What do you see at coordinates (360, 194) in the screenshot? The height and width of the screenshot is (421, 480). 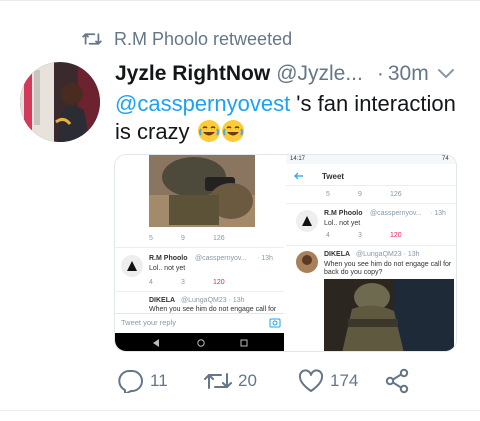 I see `right-first-retweet-count: 9` at bounding box center [360, 194].